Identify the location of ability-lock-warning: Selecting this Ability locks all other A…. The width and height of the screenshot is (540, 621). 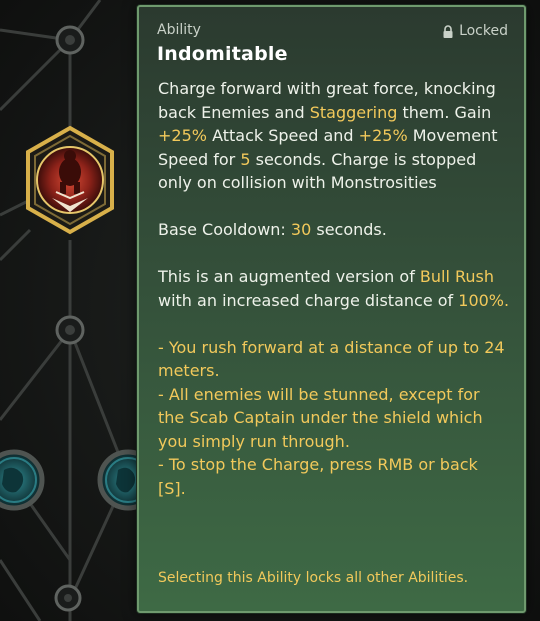
(313, 578).